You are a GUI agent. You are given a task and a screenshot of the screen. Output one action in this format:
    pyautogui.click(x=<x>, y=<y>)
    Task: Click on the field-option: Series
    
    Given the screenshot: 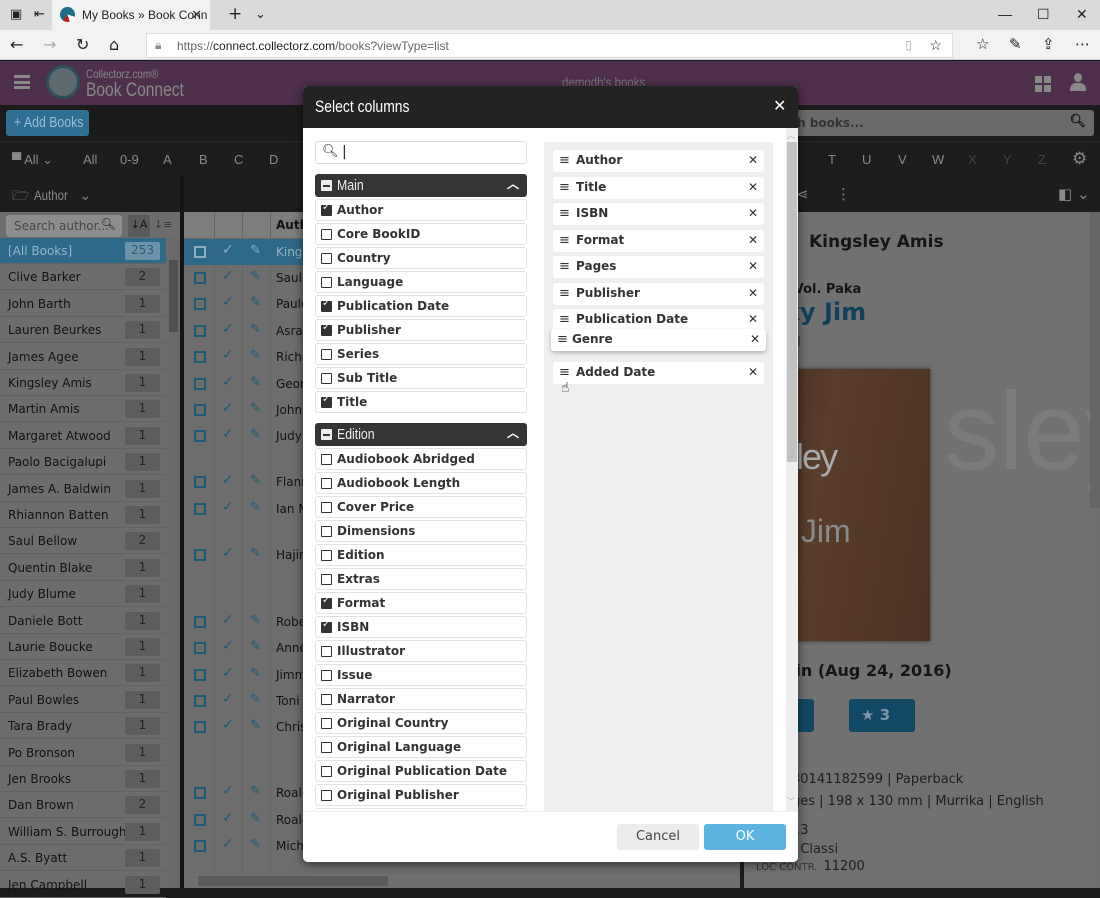 What is the action you would take?
    pyautogui.click(x=421, y=354)
    